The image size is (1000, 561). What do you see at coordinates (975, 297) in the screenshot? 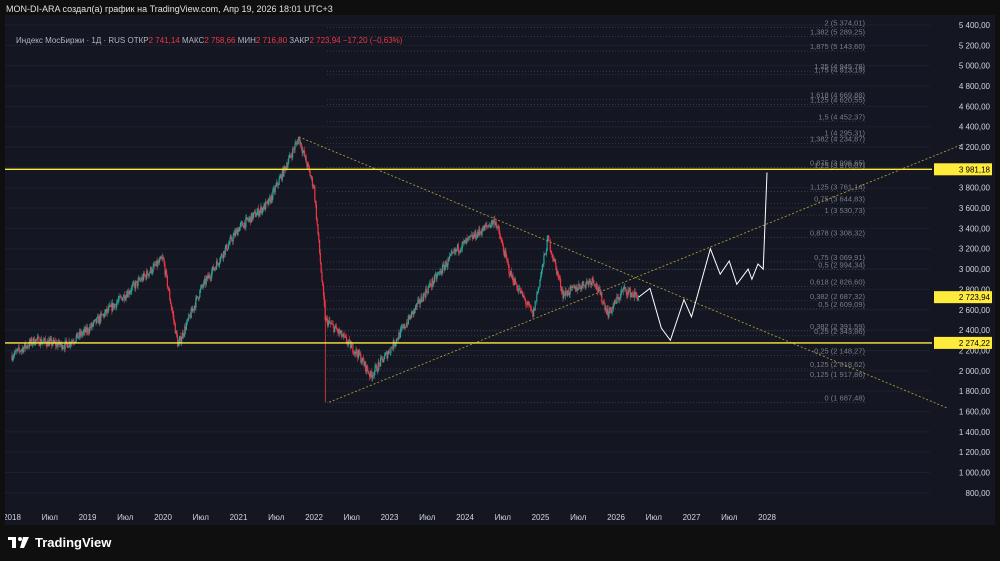
I see `last-price-label: 2 723,94` at bounding box center [975, 297].